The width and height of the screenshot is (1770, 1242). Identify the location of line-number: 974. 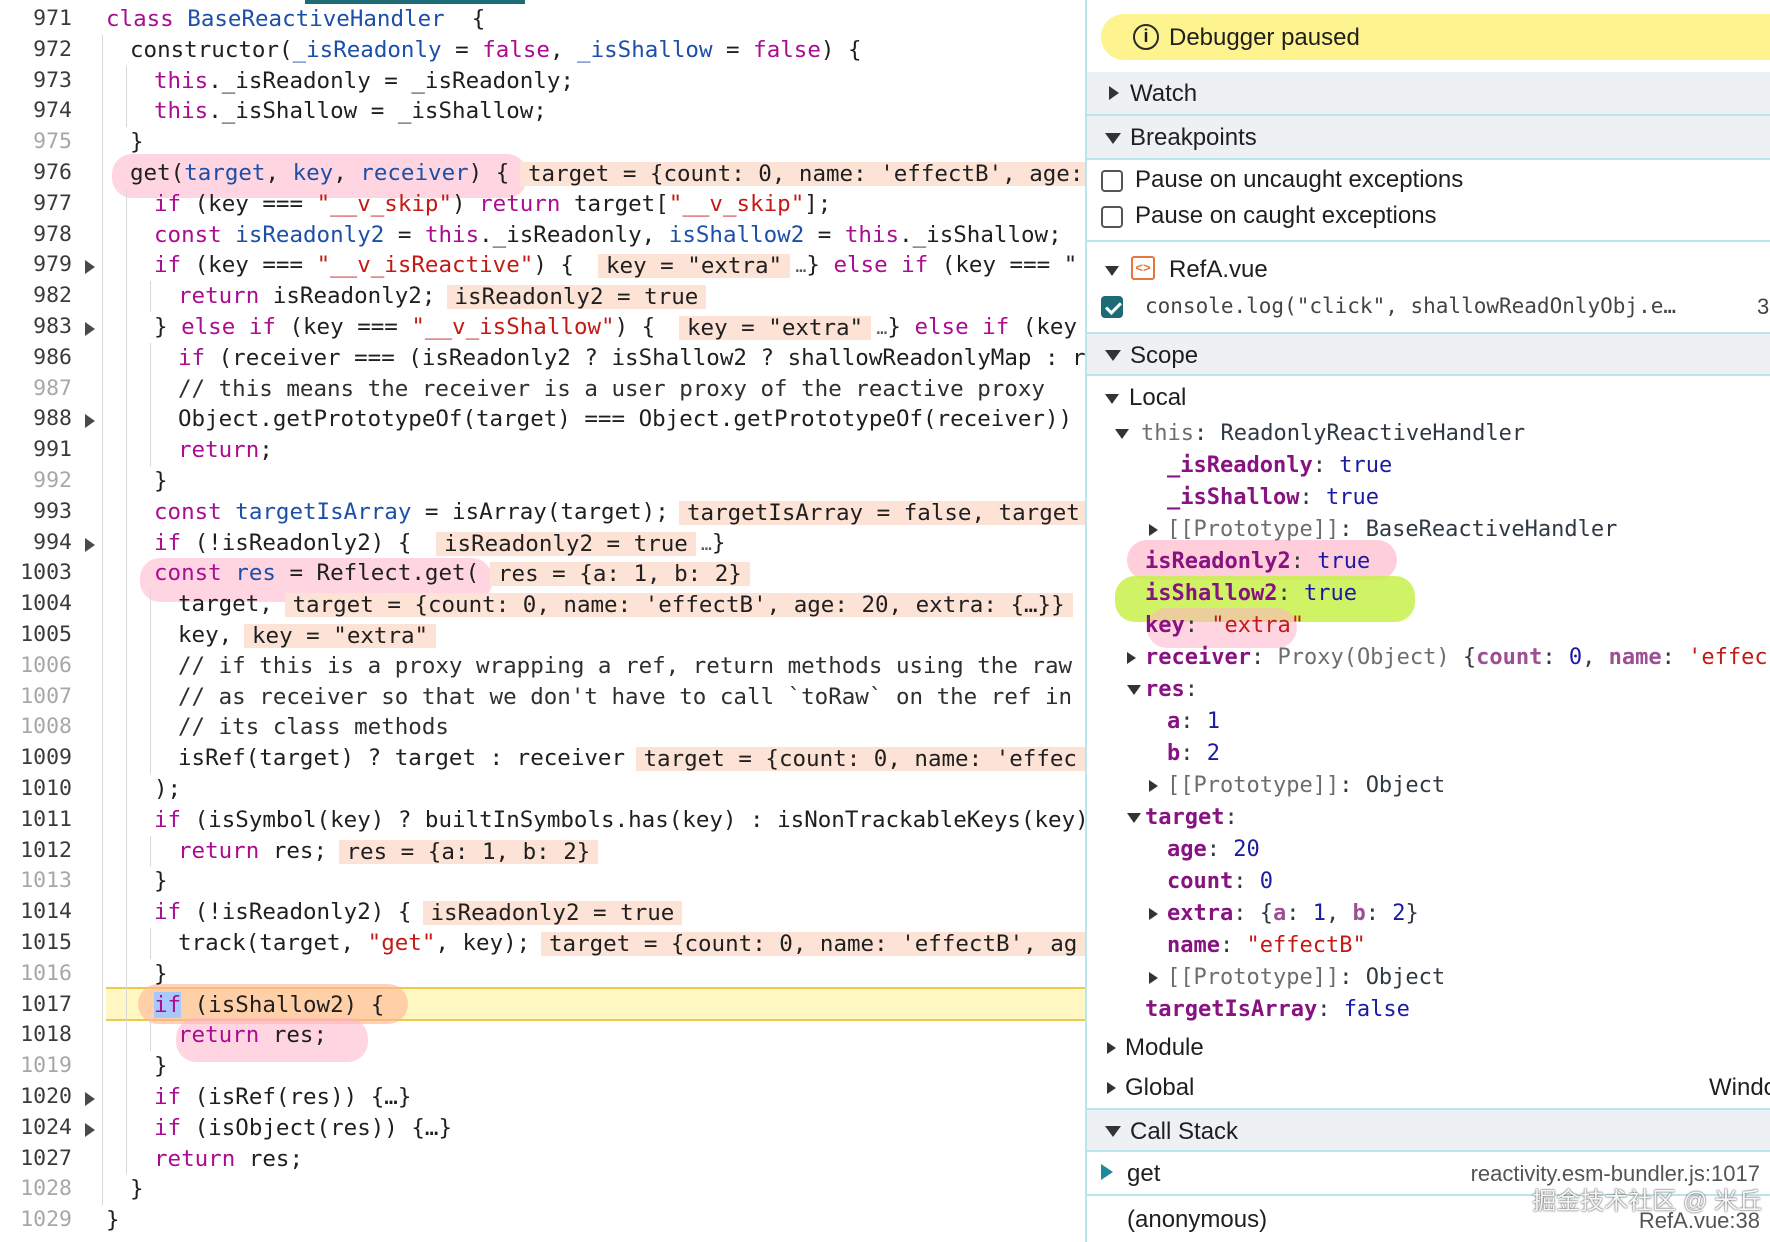
(36, 111).